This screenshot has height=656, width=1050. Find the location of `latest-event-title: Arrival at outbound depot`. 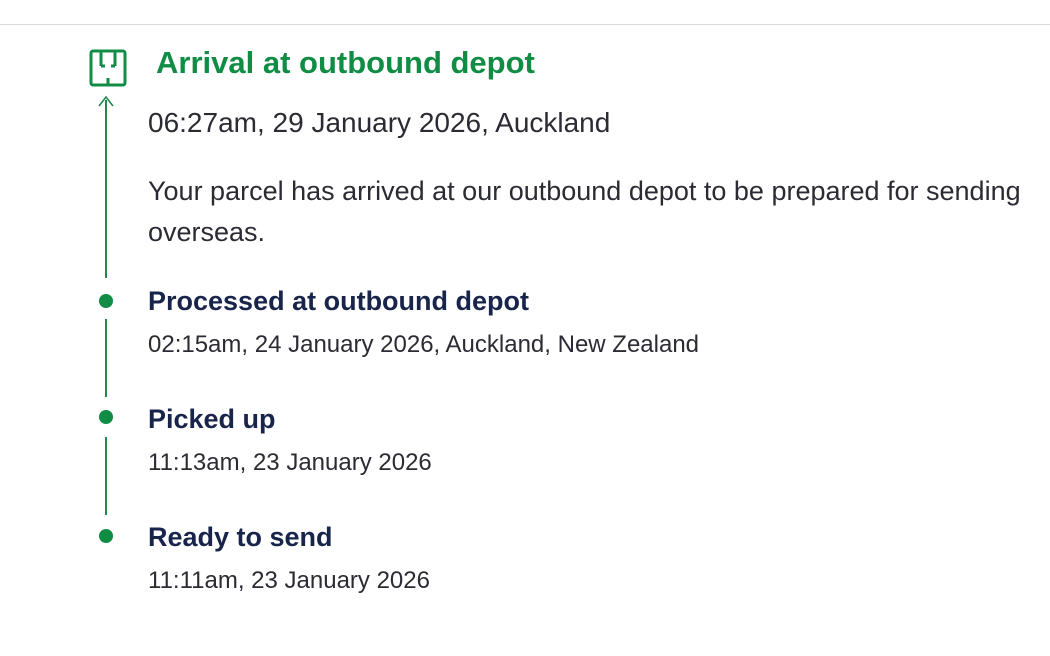

latest-event-title: Arrival at outbound depot is located at coordinates (345, 62).